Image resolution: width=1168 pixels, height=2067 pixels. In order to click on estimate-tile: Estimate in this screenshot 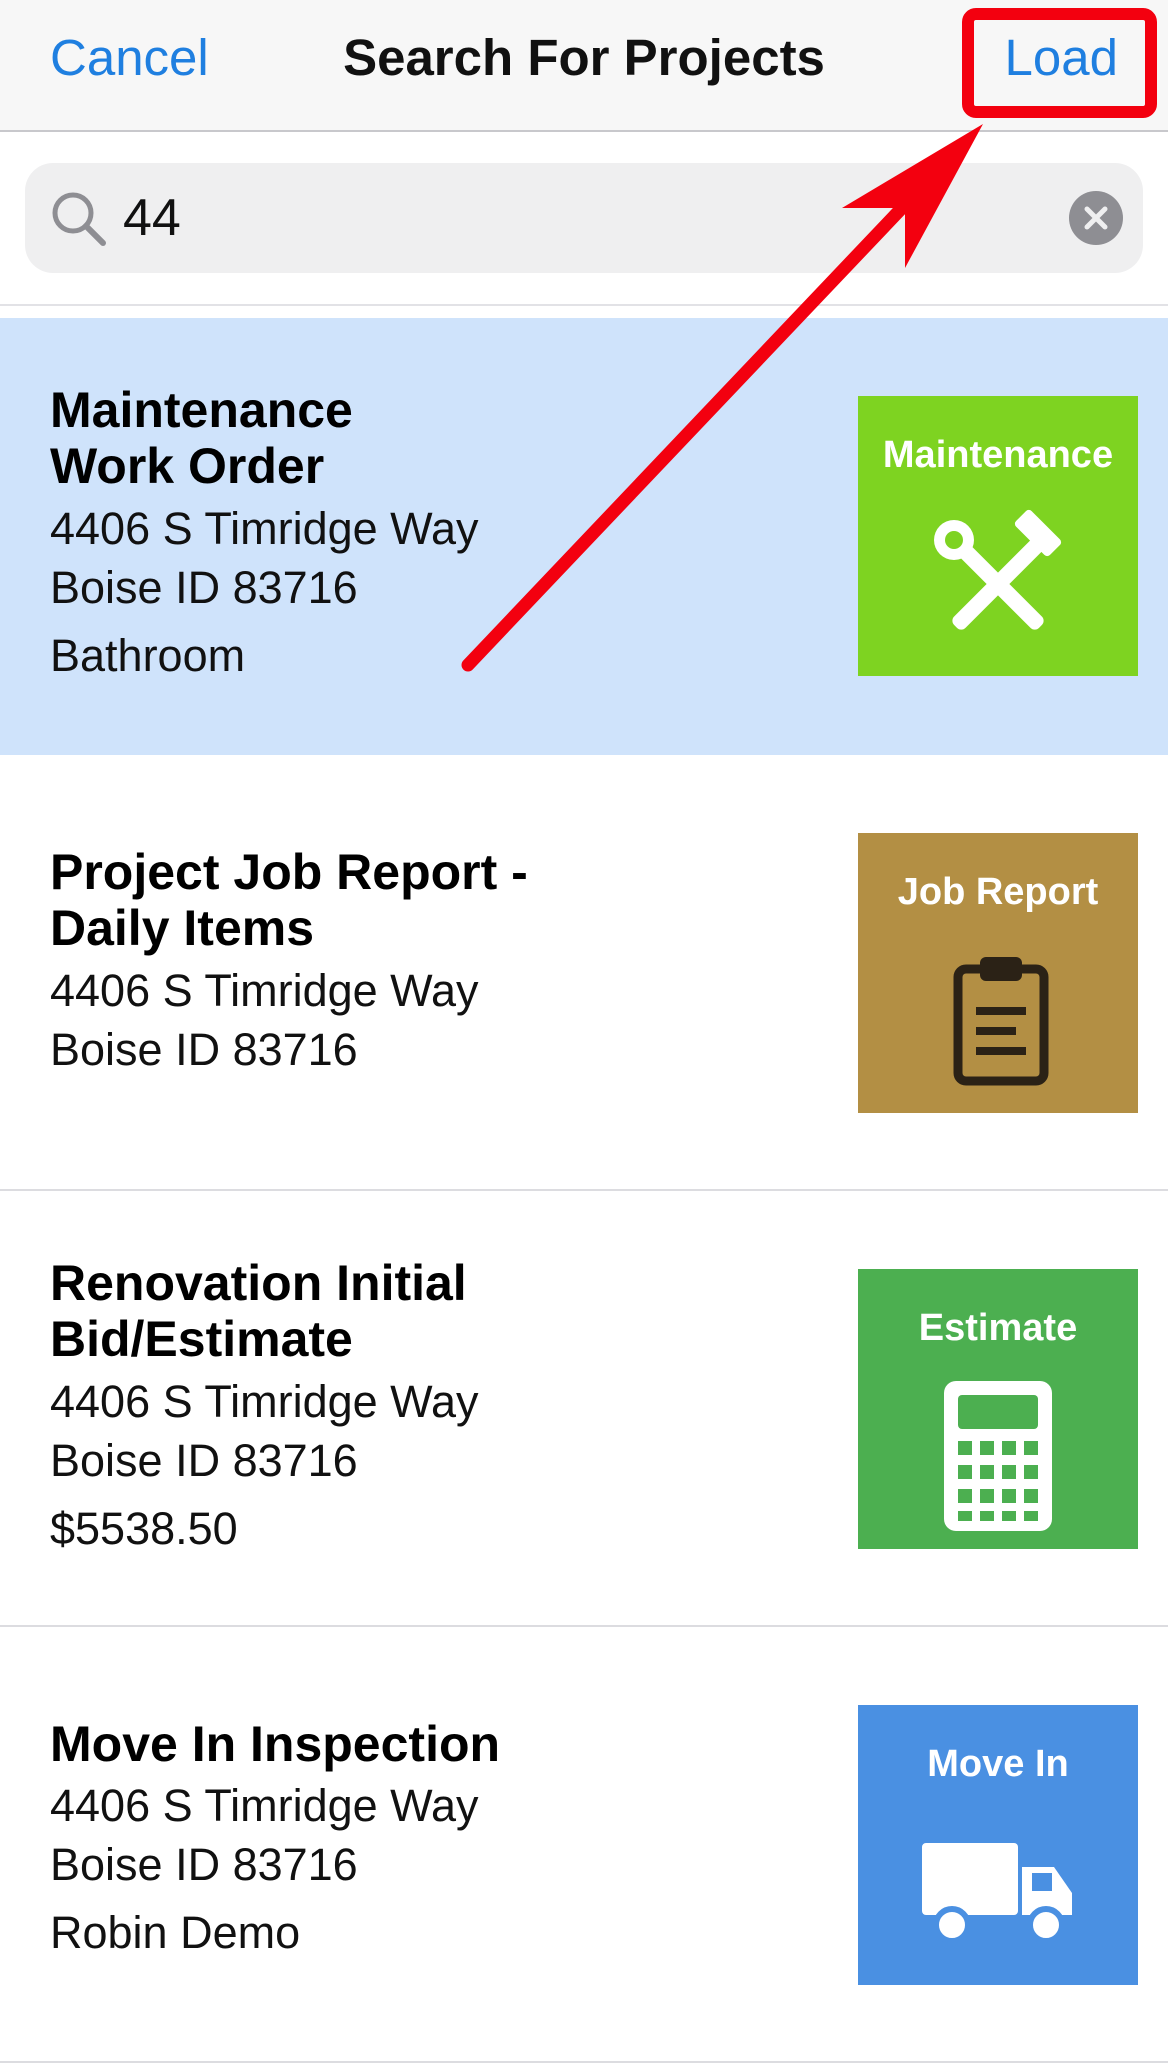, I will do `click(998, 1409)`.